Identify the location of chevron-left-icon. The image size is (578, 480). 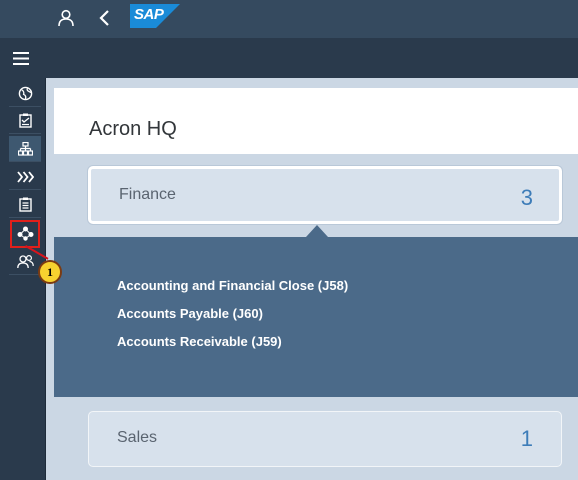
(104, 18).